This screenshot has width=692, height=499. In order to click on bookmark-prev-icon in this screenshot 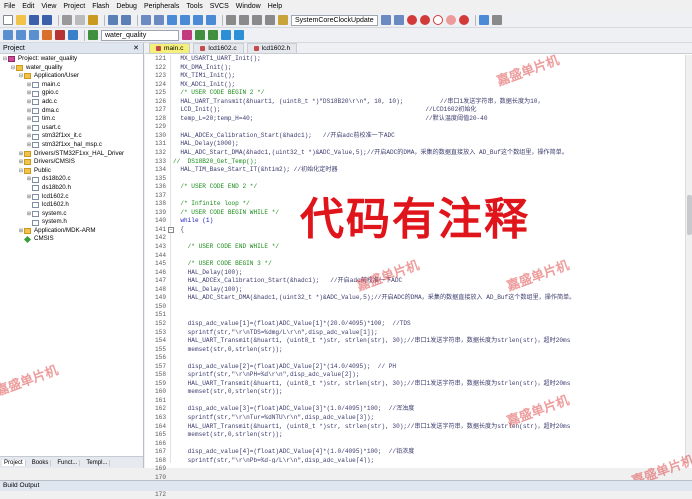, I will do `click(185, 20)`.